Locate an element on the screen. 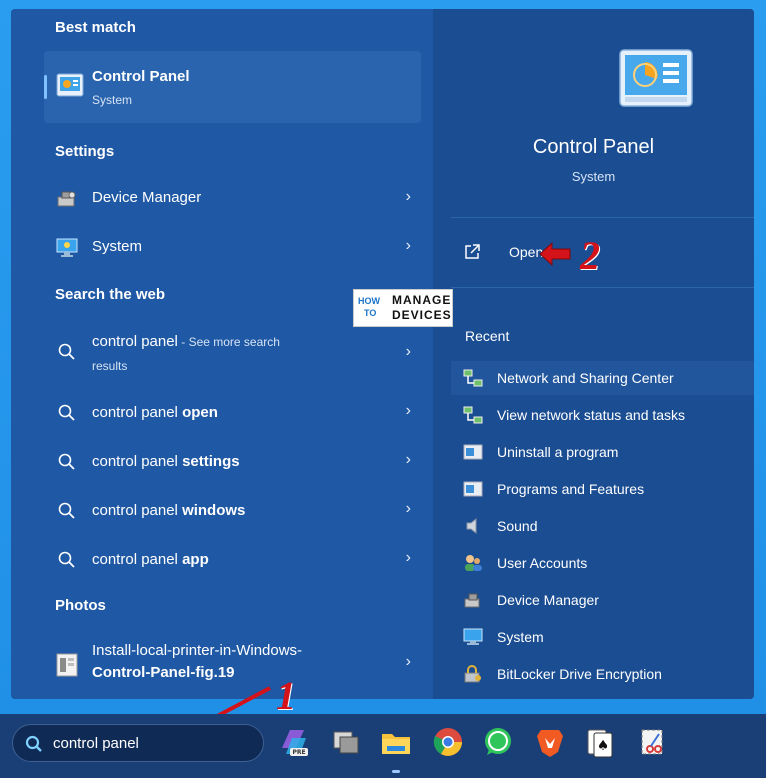 The image size is (766, 778). settings-item-label: Device Manager is located at coordinates (147, 197).